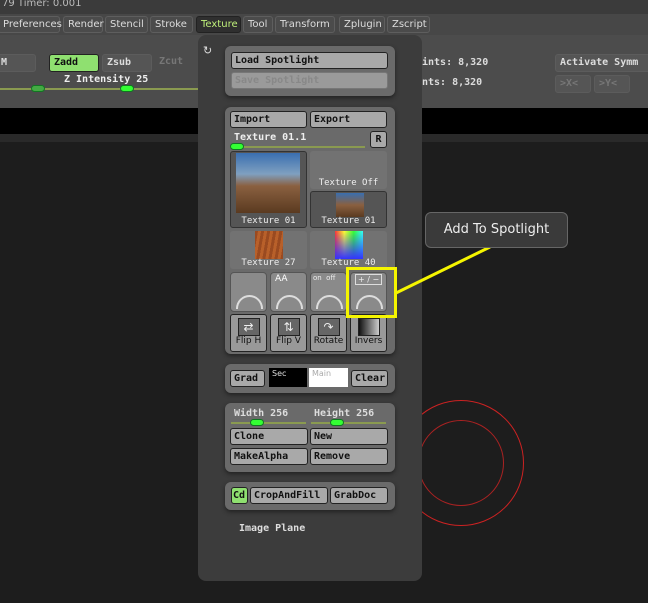  Describe the element at coordinates (496, 230) in the screenshot. I see `tooltip: Add To Spotlight` at that location.